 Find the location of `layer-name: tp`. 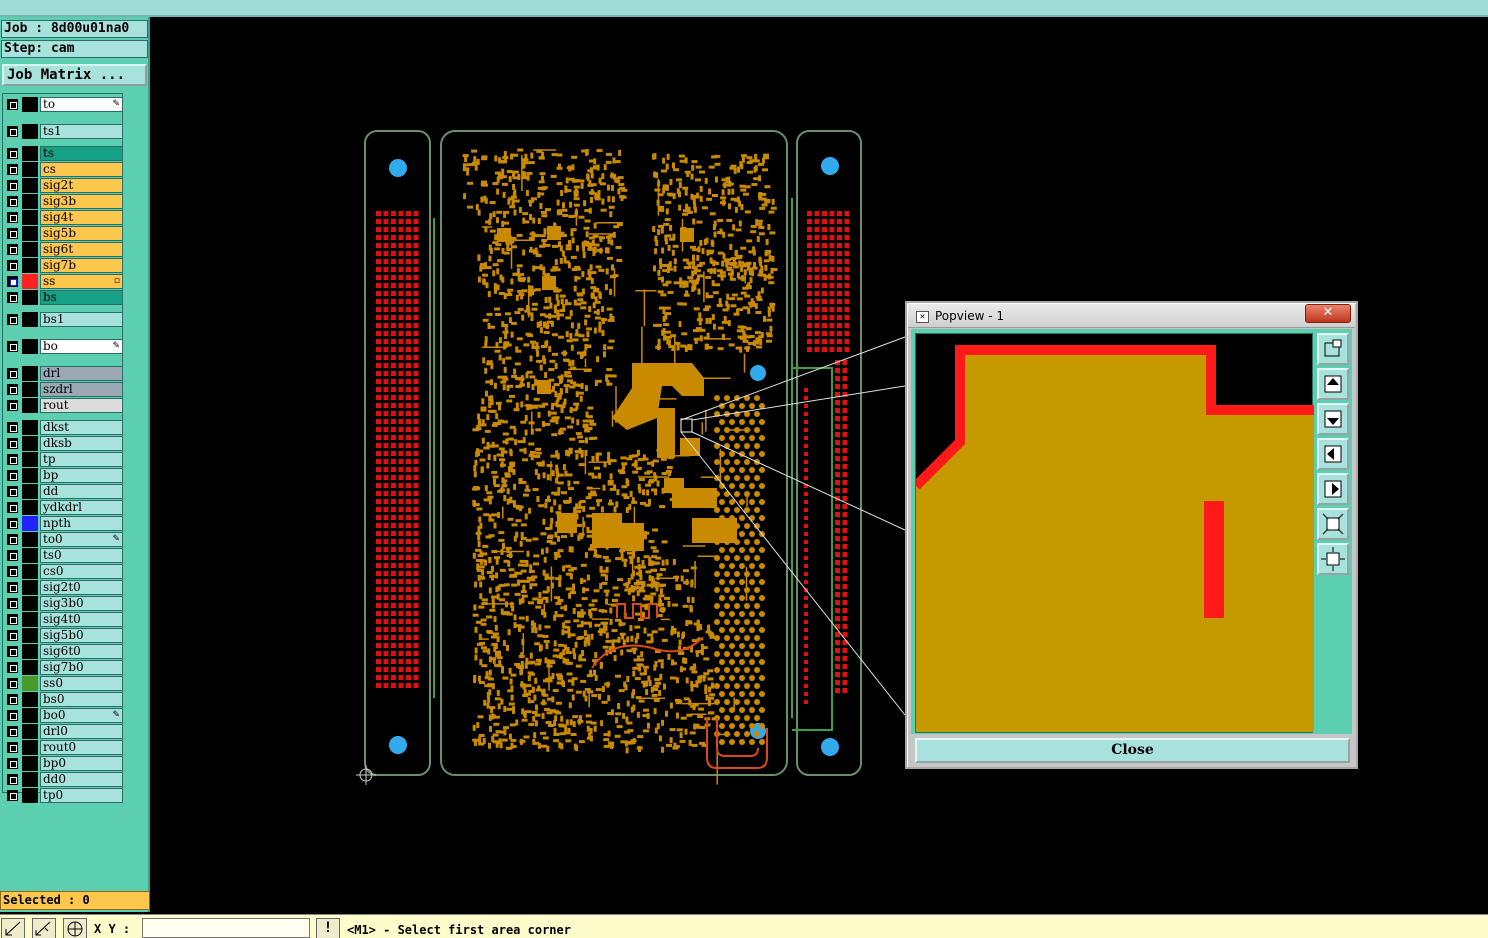

layer-name: tp is located at coordinates (81, 459).